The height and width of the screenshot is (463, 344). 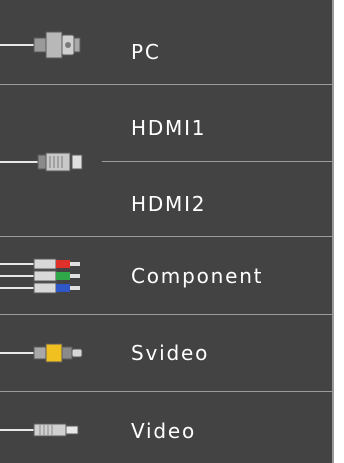 I want to click on page-margin, so click(x=339, y=231).